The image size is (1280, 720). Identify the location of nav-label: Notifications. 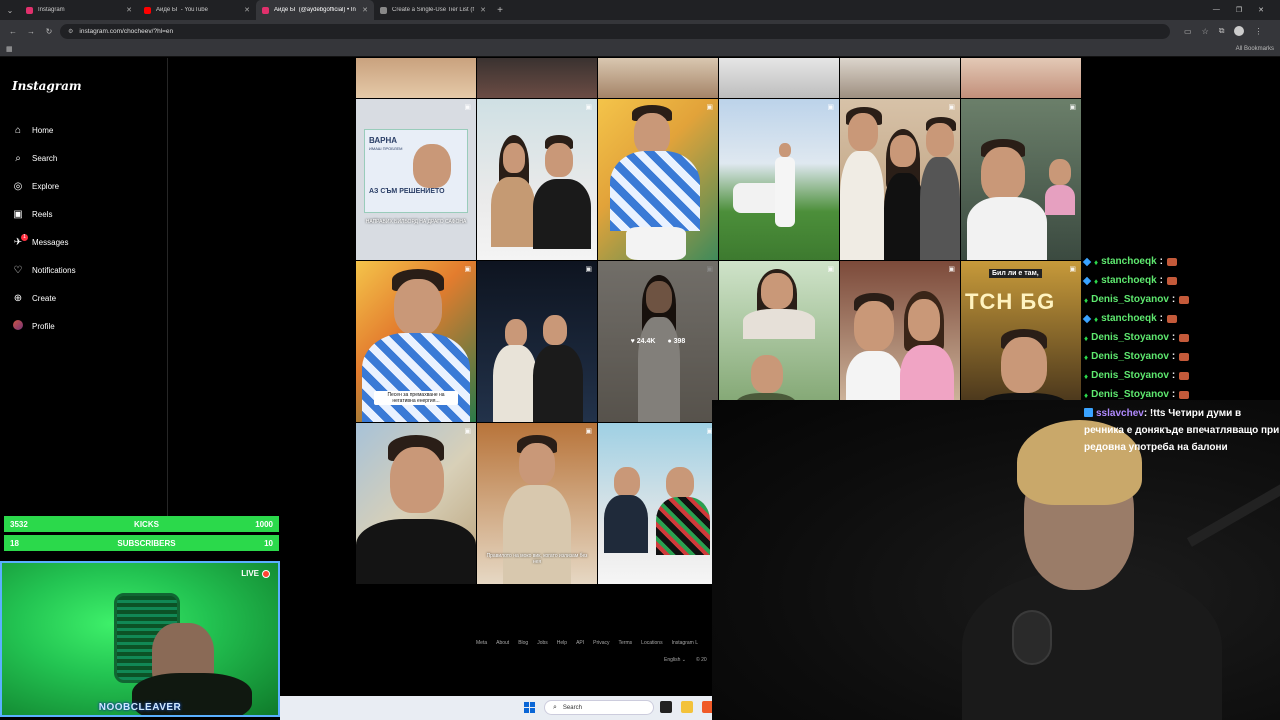
(54, 270).